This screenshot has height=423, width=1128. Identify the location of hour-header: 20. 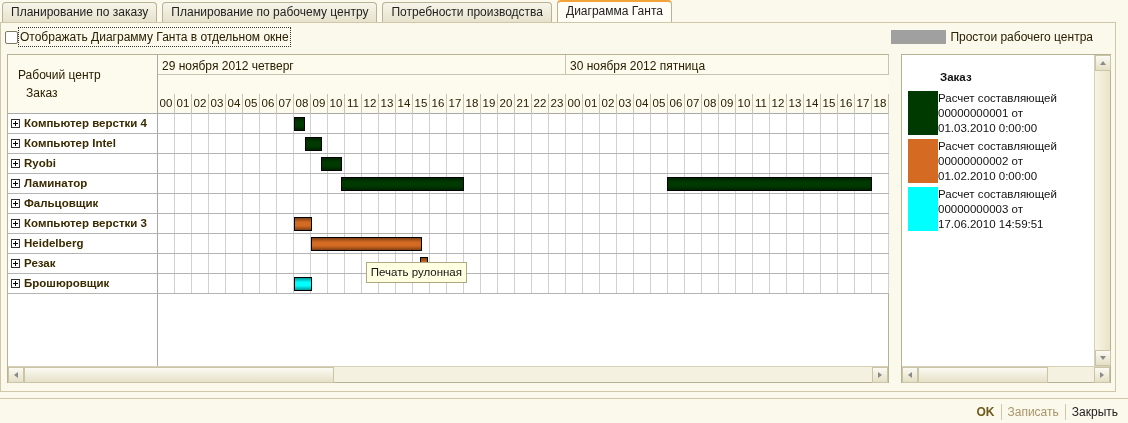
(506, 104).